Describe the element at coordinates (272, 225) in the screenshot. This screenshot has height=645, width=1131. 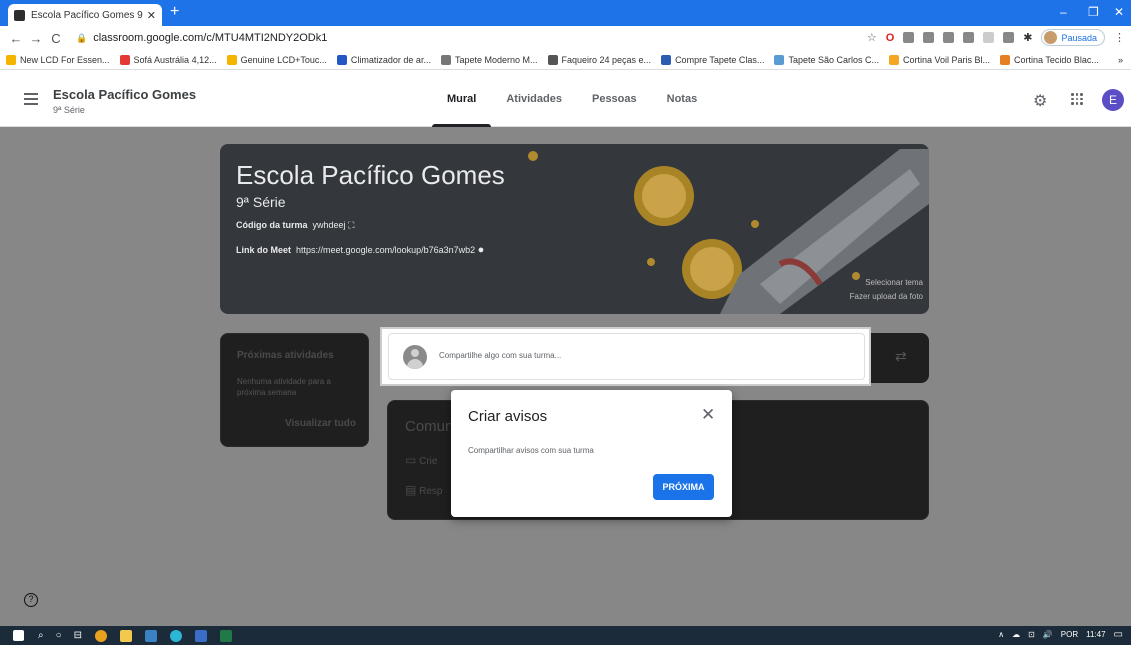
I see `class-code-label: Código da turma` at that location.